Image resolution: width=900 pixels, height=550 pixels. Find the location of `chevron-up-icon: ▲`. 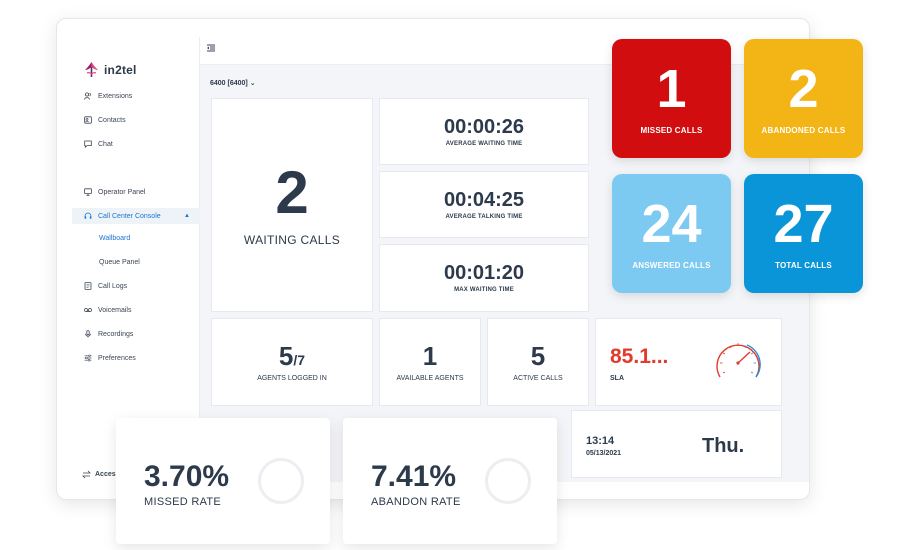

chevron-up-icon: ▲ is located at coordinates (187, 216).